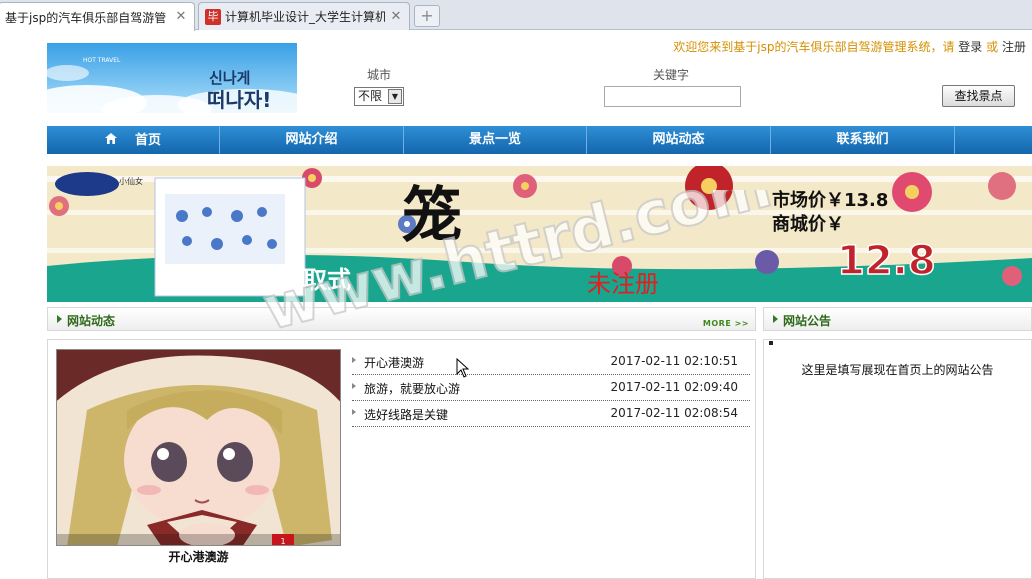 This screenshot has height=579, width=1032. I want to click on site-logo: HOT TRAVEL 신나게 떠나자!, so click(172, 78).